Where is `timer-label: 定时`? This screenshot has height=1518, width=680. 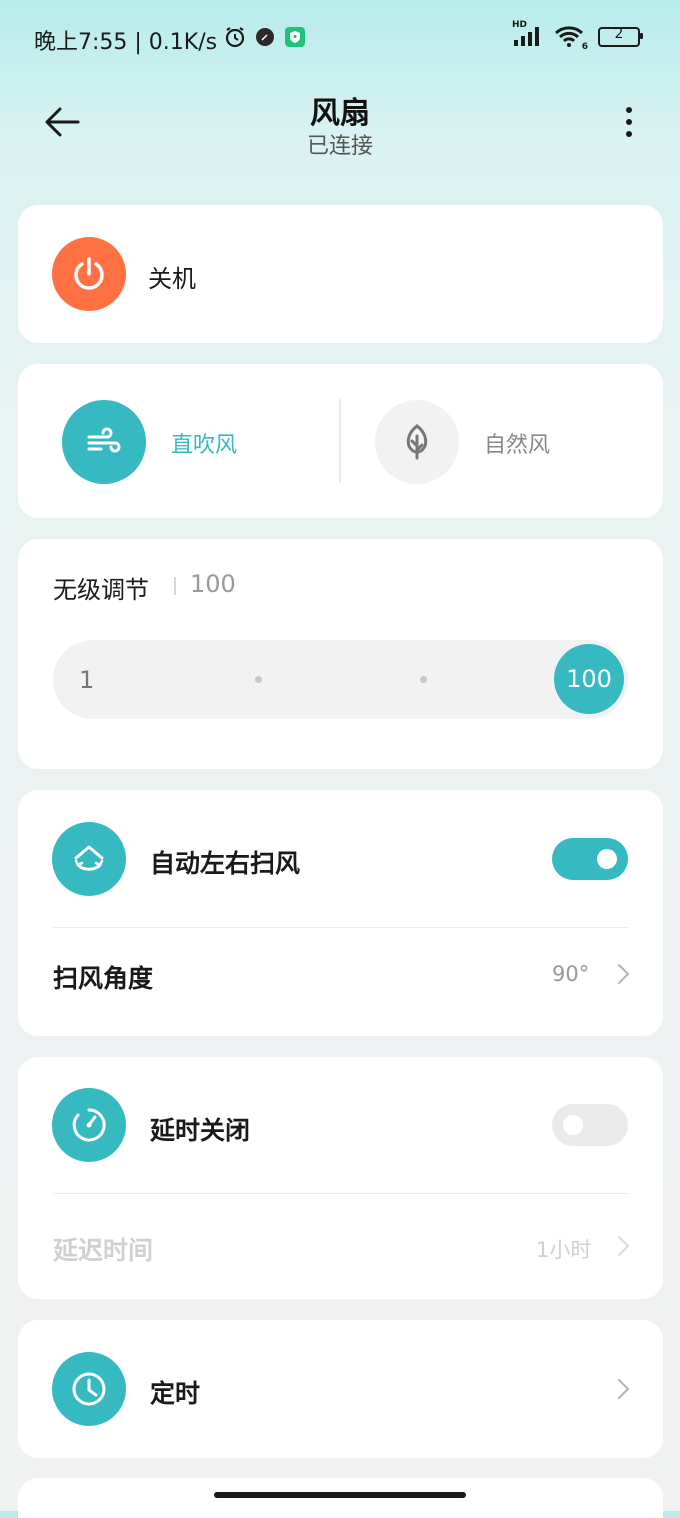 timer-label: 定时 is located at coordinates (175, 1393).